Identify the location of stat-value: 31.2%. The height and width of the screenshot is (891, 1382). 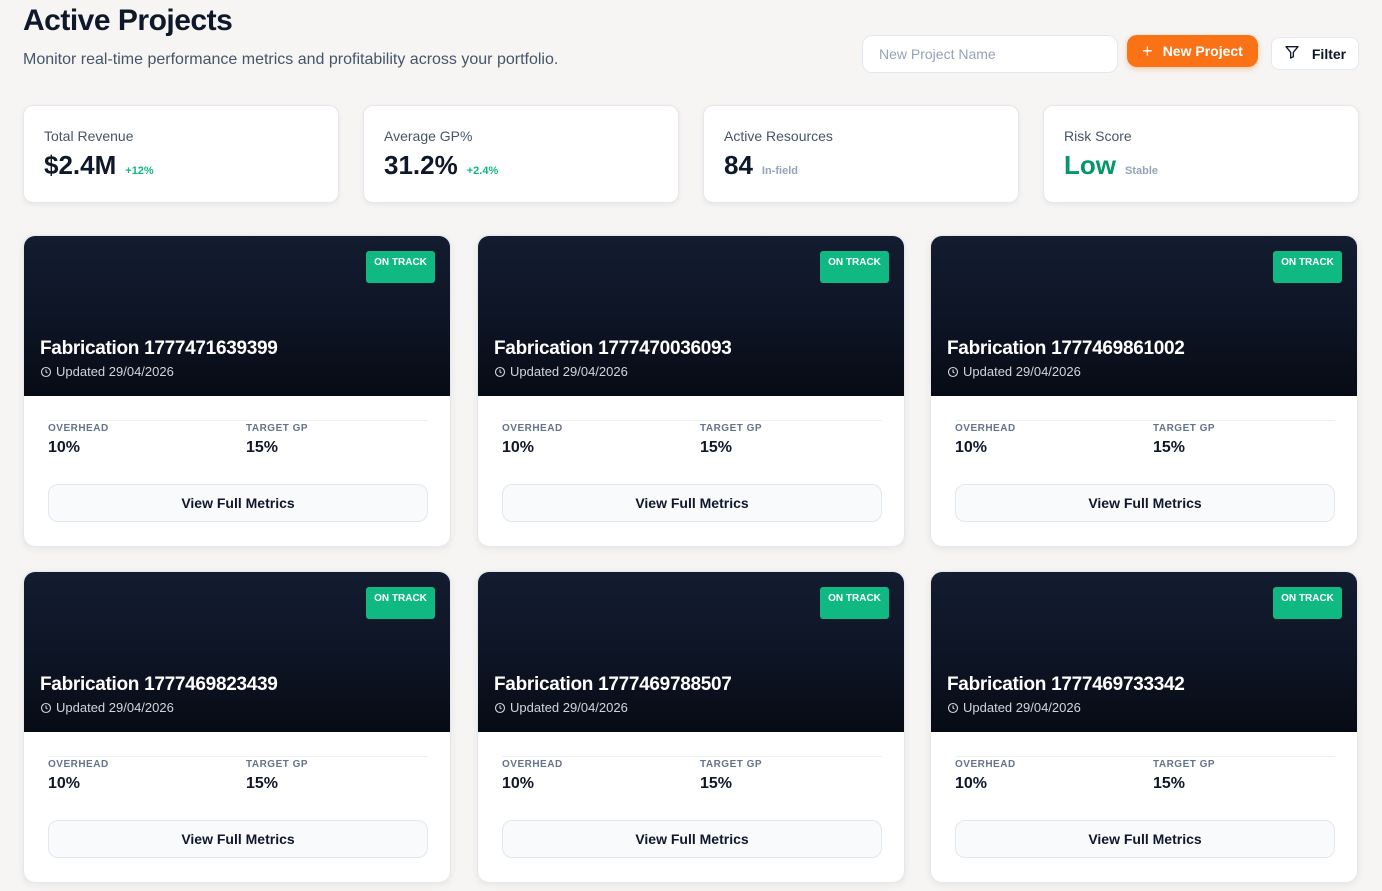
(421, 165).